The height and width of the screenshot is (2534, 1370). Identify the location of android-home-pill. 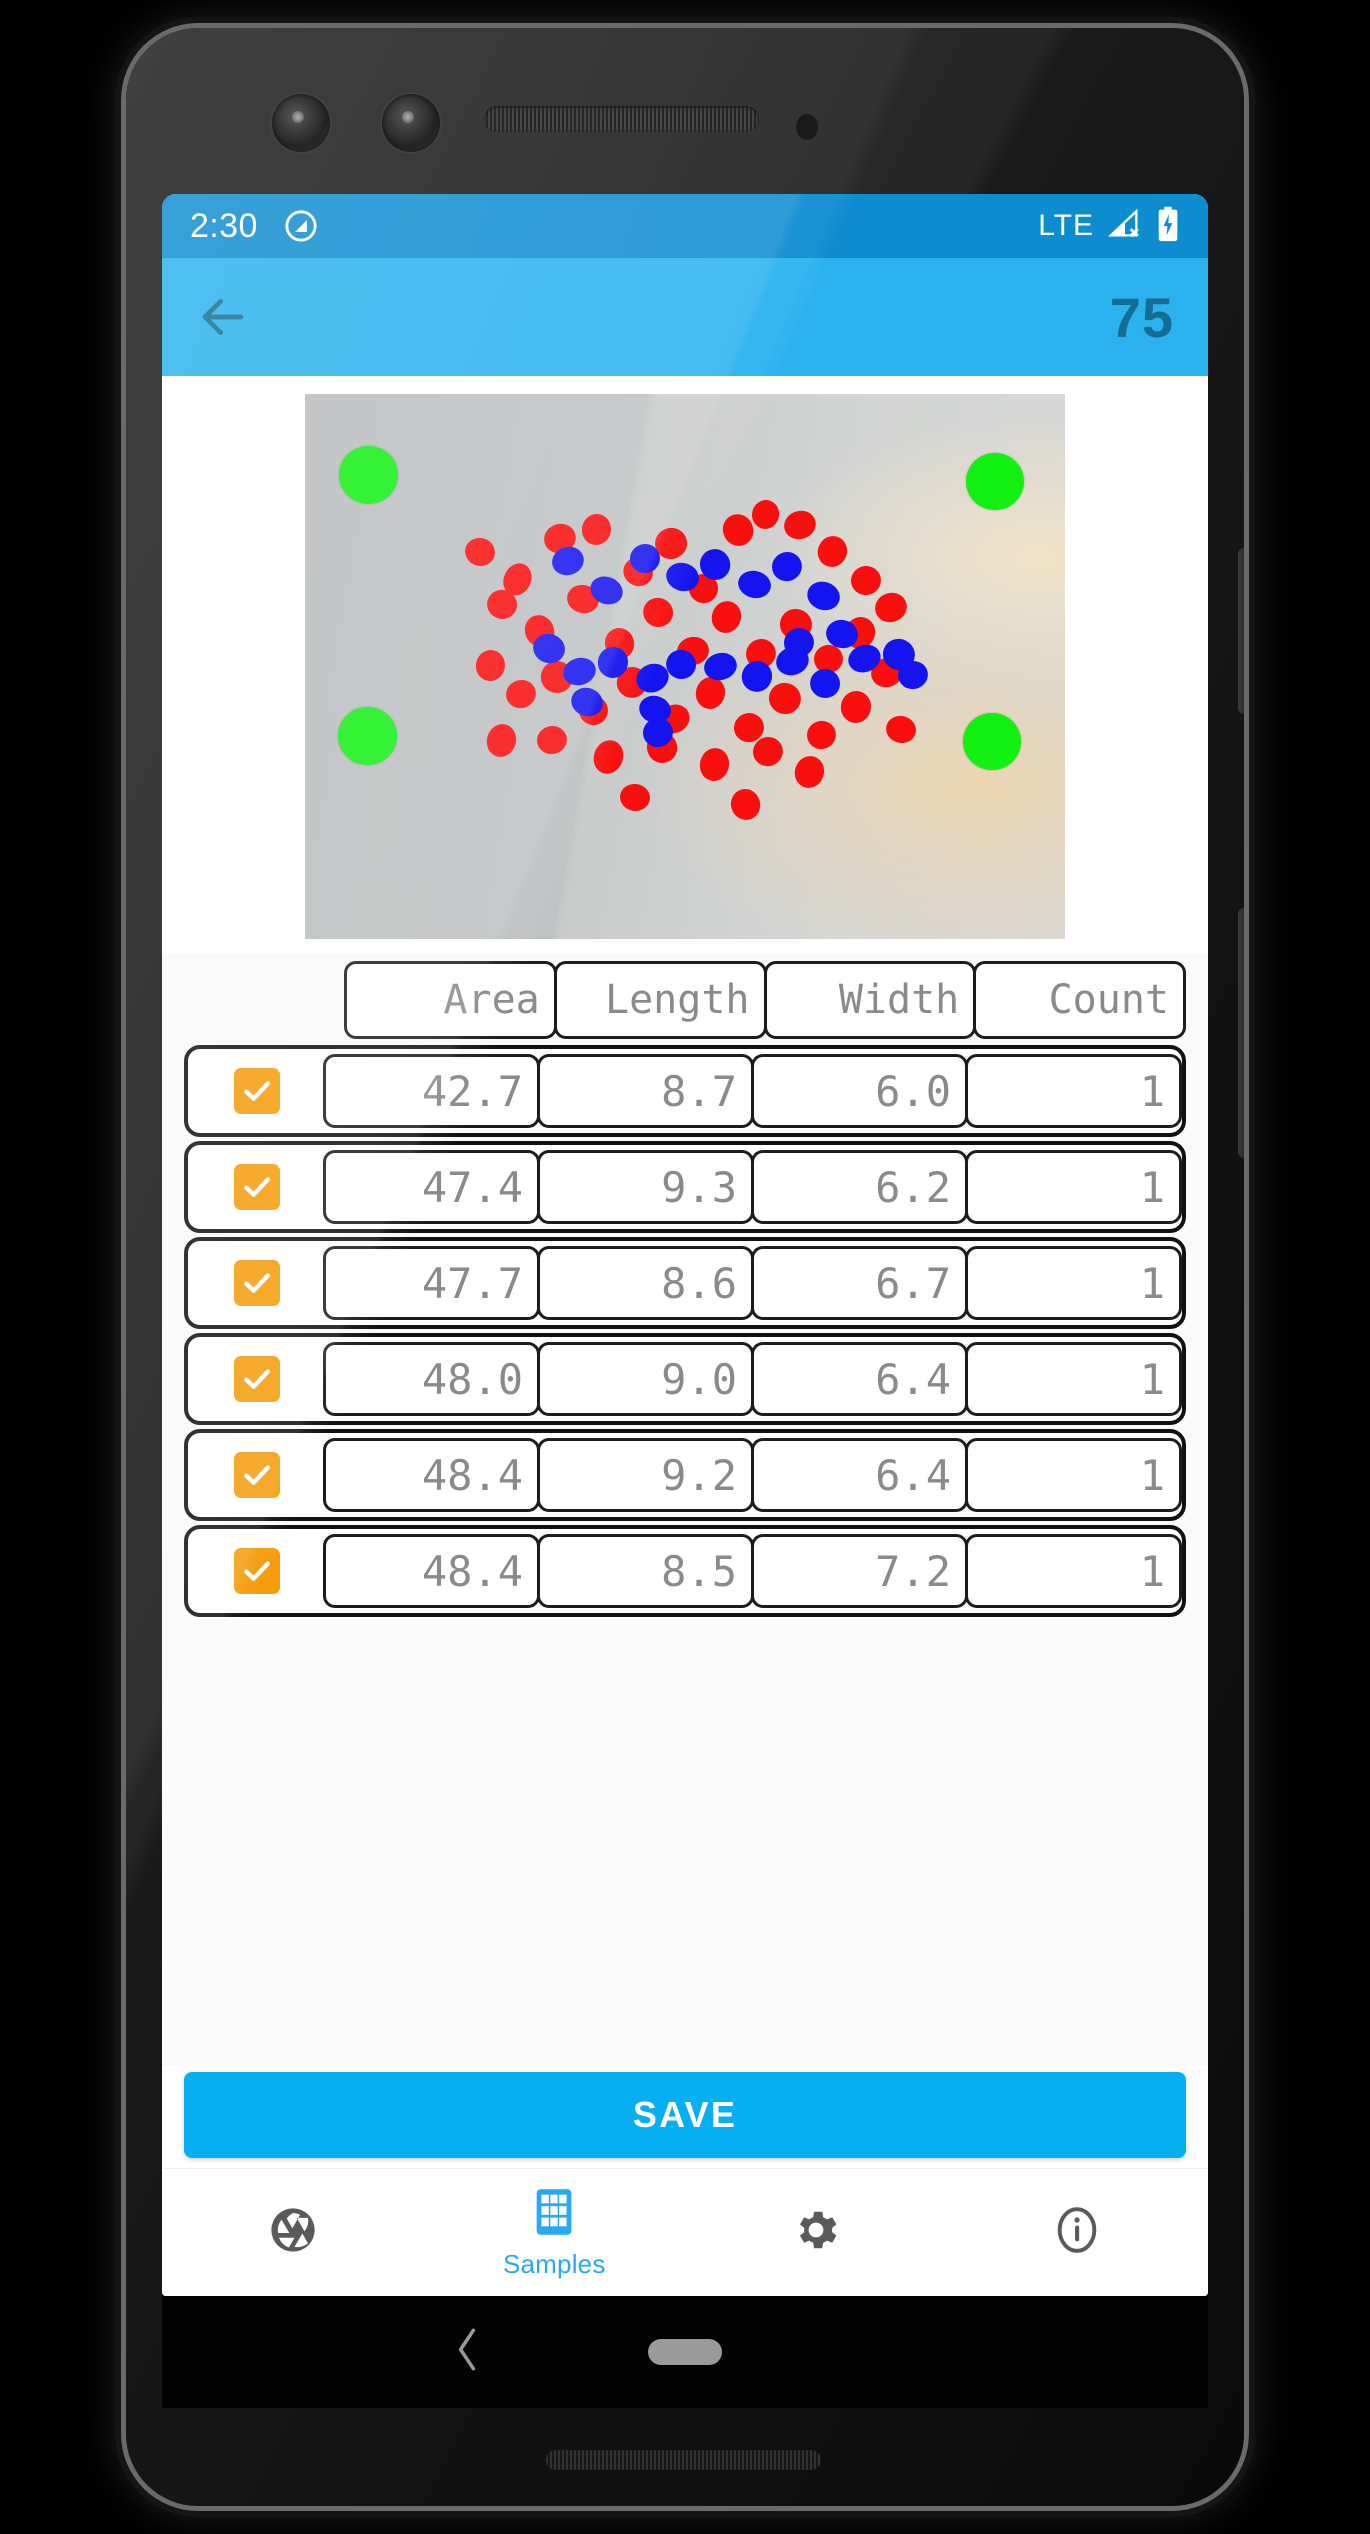
(685, 2352).